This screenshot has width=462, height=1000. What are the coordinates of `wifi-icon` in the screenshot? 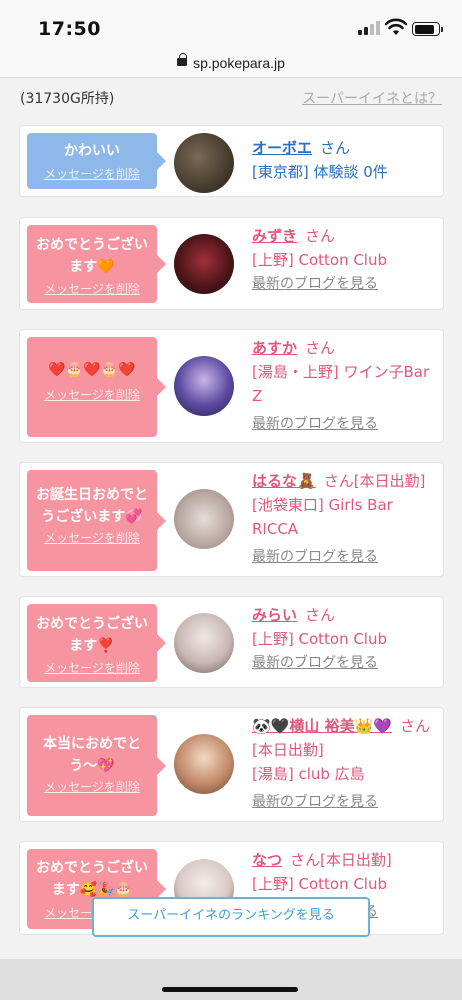 It's located at (396, 26).